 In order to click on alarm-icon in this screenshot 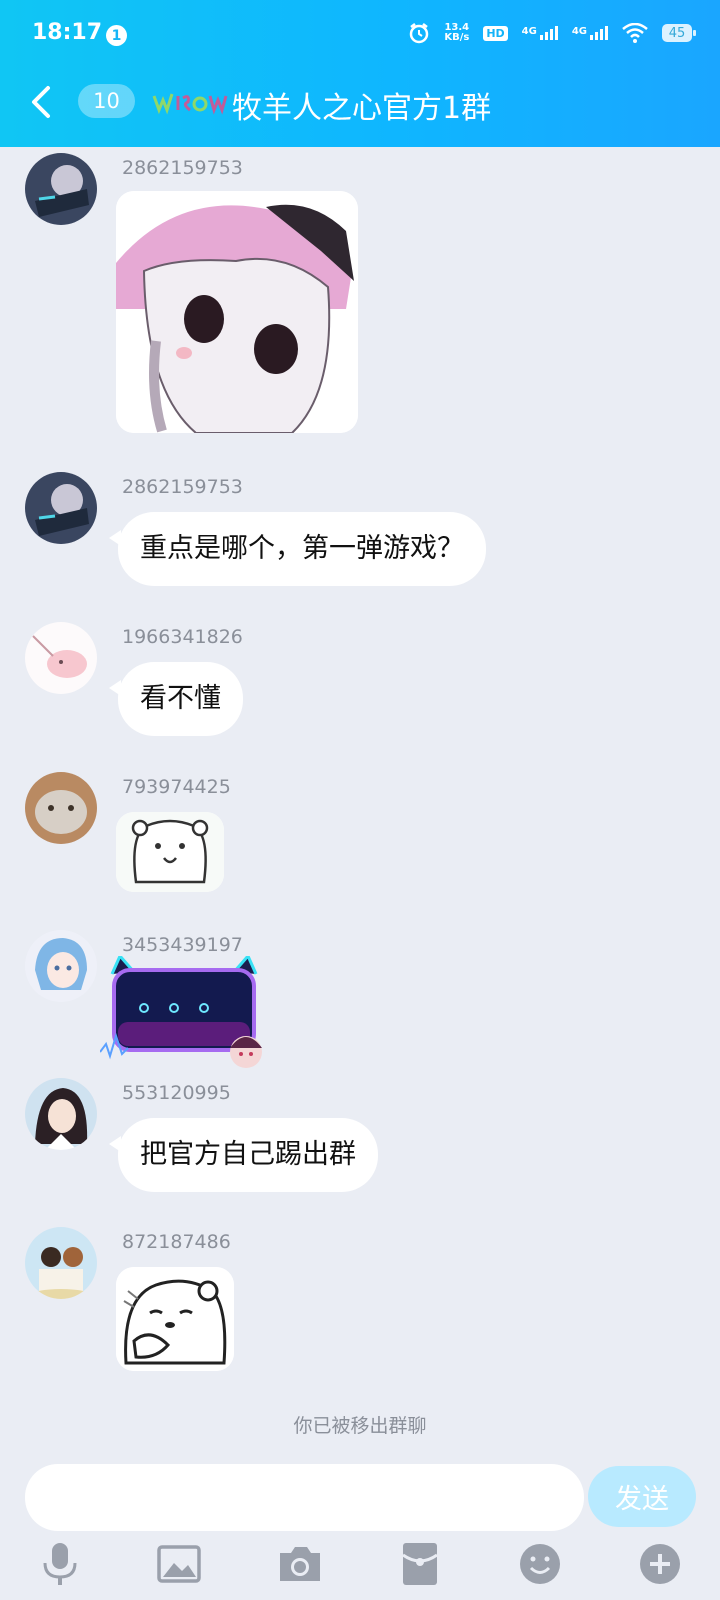, I will do `click(419, 33)`.